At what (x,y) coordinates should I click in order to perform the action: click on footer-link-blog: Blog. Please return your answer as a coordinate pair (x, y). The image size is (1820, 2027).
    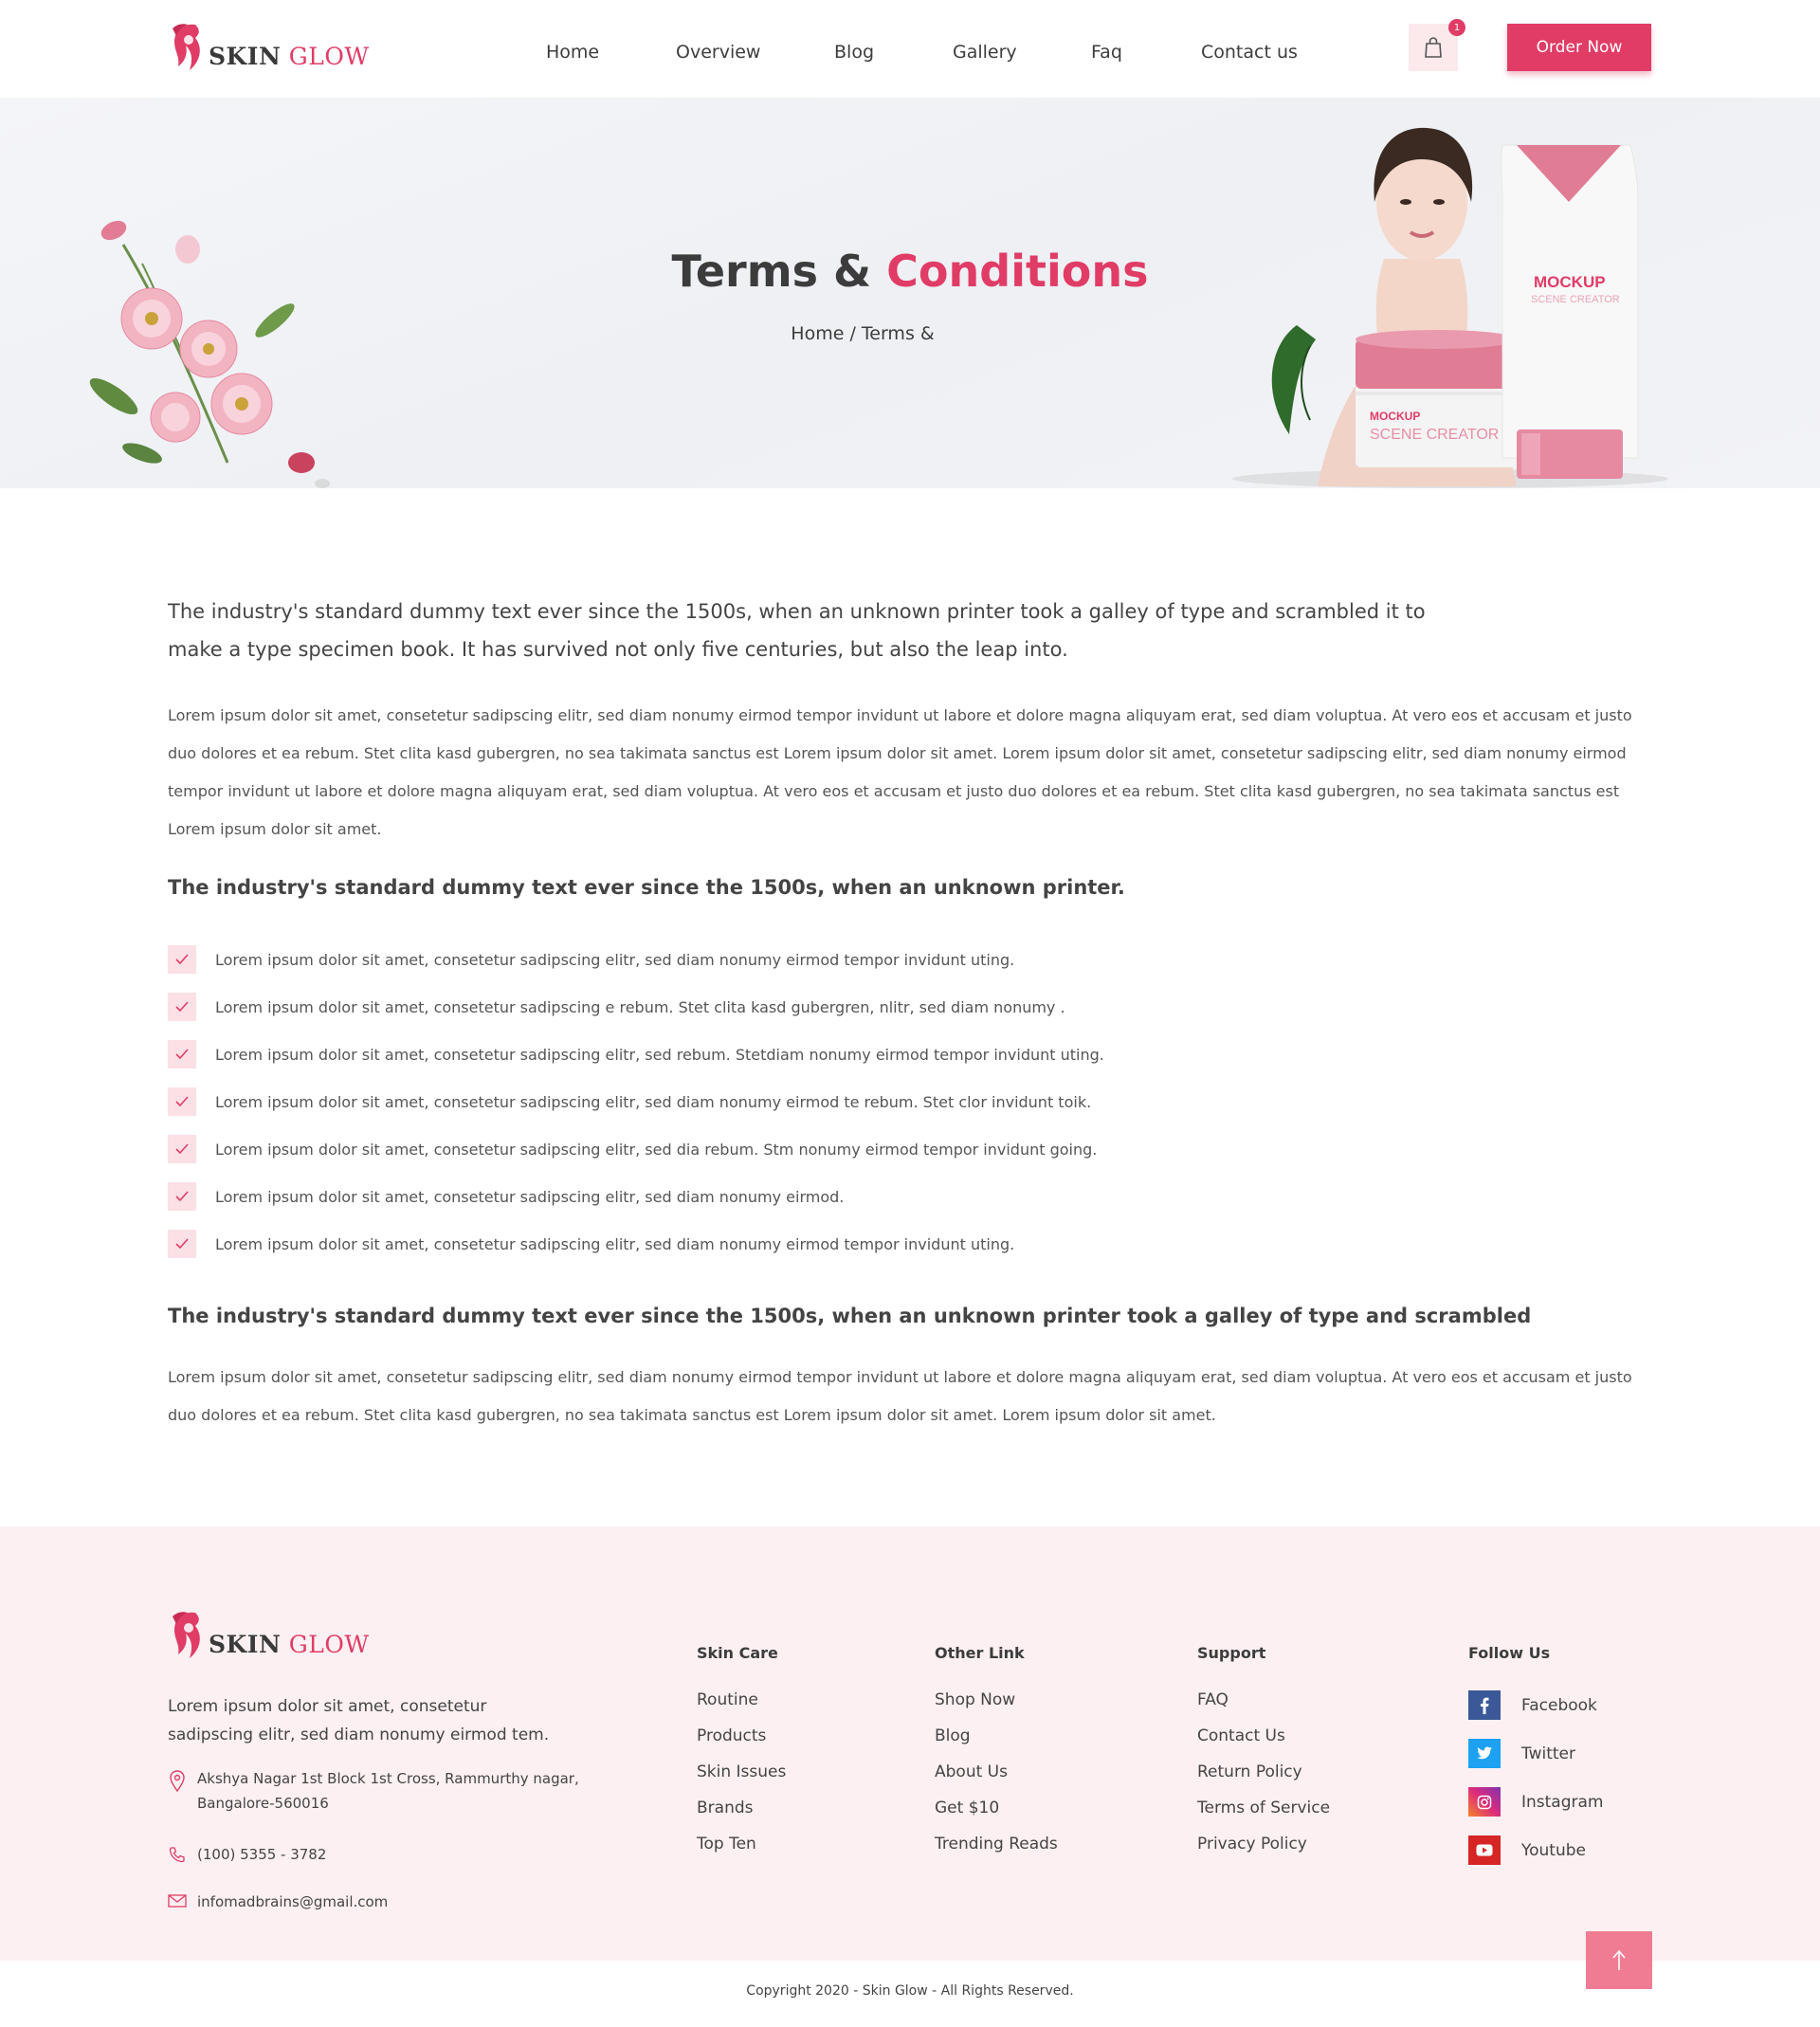
    Looking at the image, I should click on (996, 1744).